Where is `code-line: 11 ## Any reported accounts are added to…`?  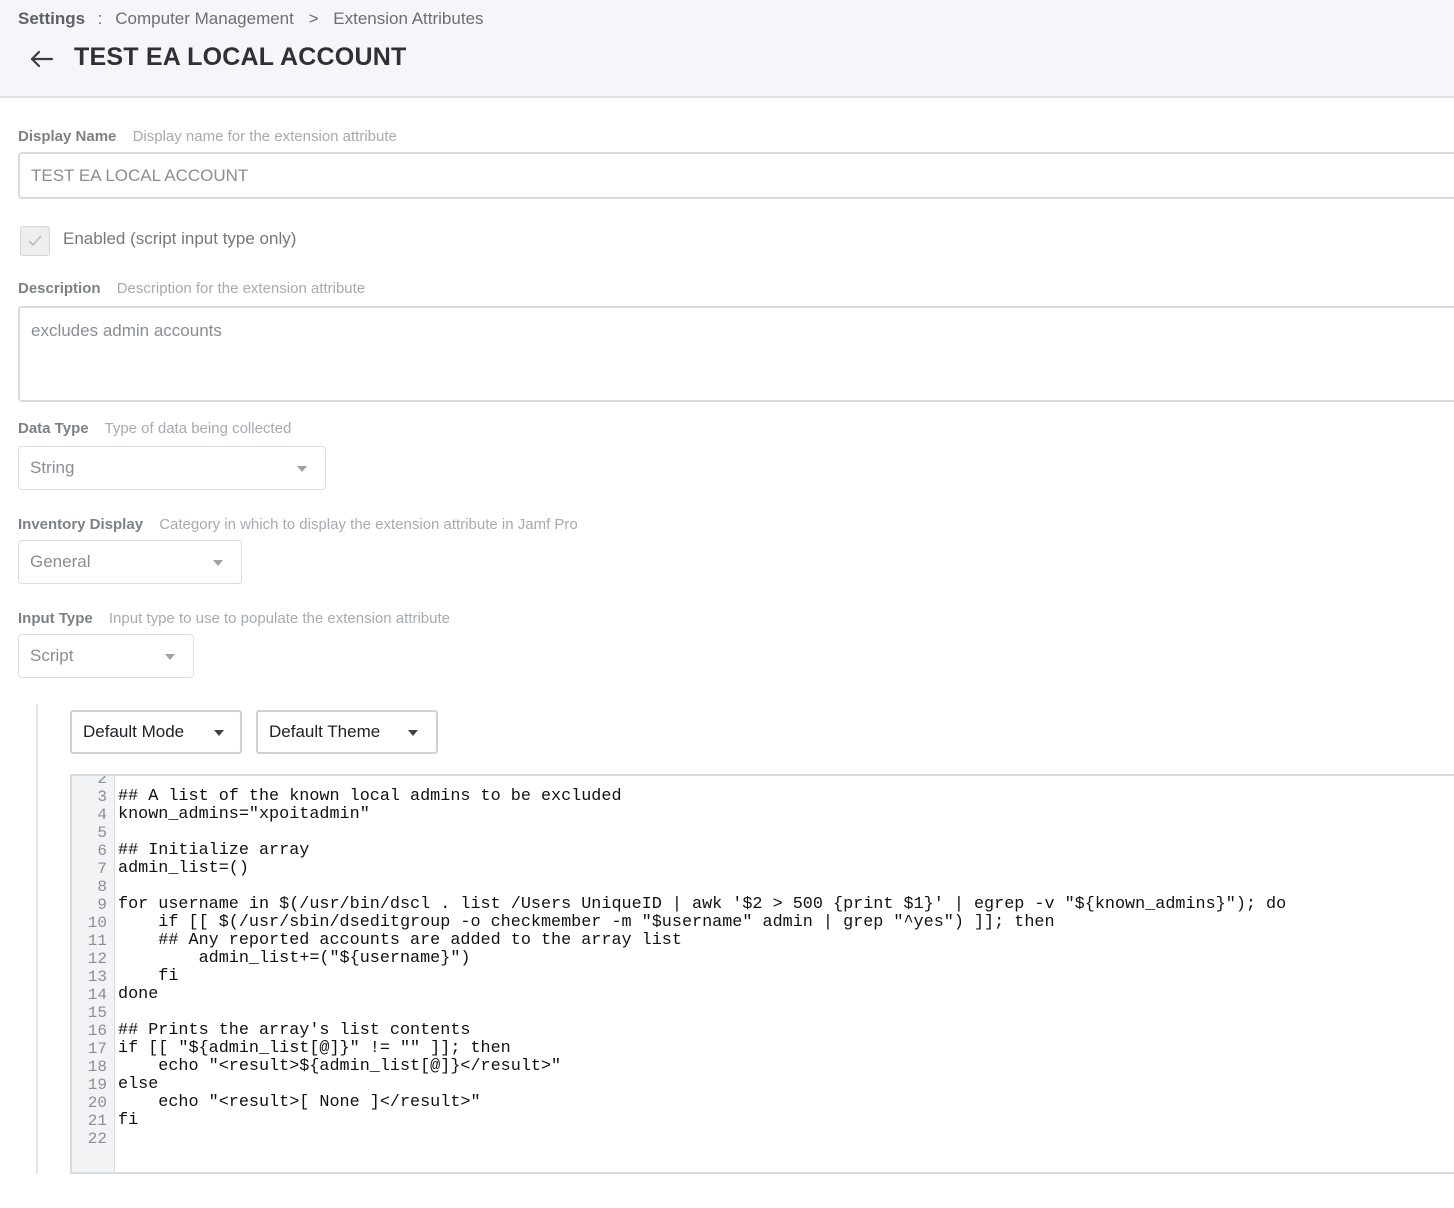
code-line: 11 ## Any reported accounts are added to… is located at coordinates (763, 941).